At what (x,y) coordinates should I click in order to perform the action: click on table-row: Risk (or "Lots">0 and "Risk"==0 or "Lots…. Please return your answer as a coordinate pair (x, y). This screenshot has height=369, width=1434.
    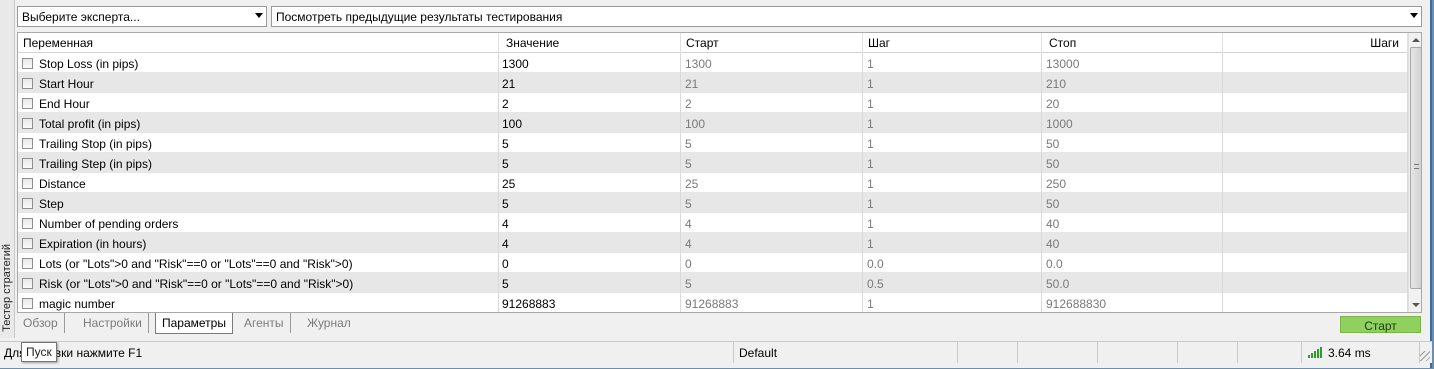
    Looking at the image, I should click on (713, 283).